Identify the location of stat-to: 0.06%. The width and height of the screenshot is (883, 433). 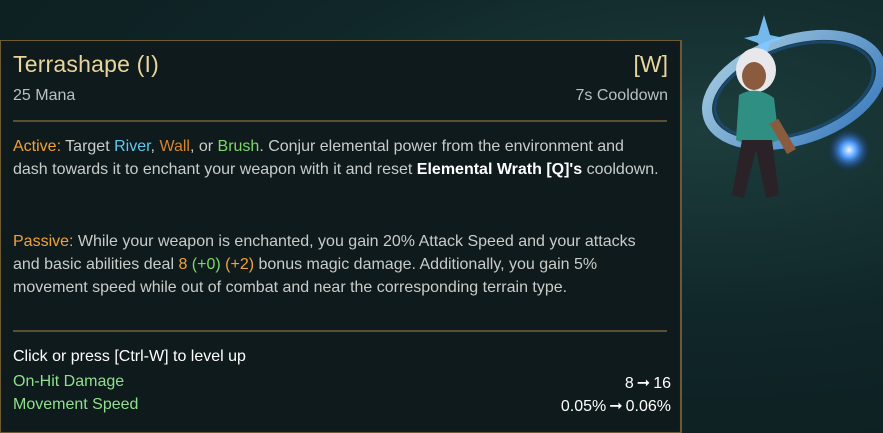
(648, 406).